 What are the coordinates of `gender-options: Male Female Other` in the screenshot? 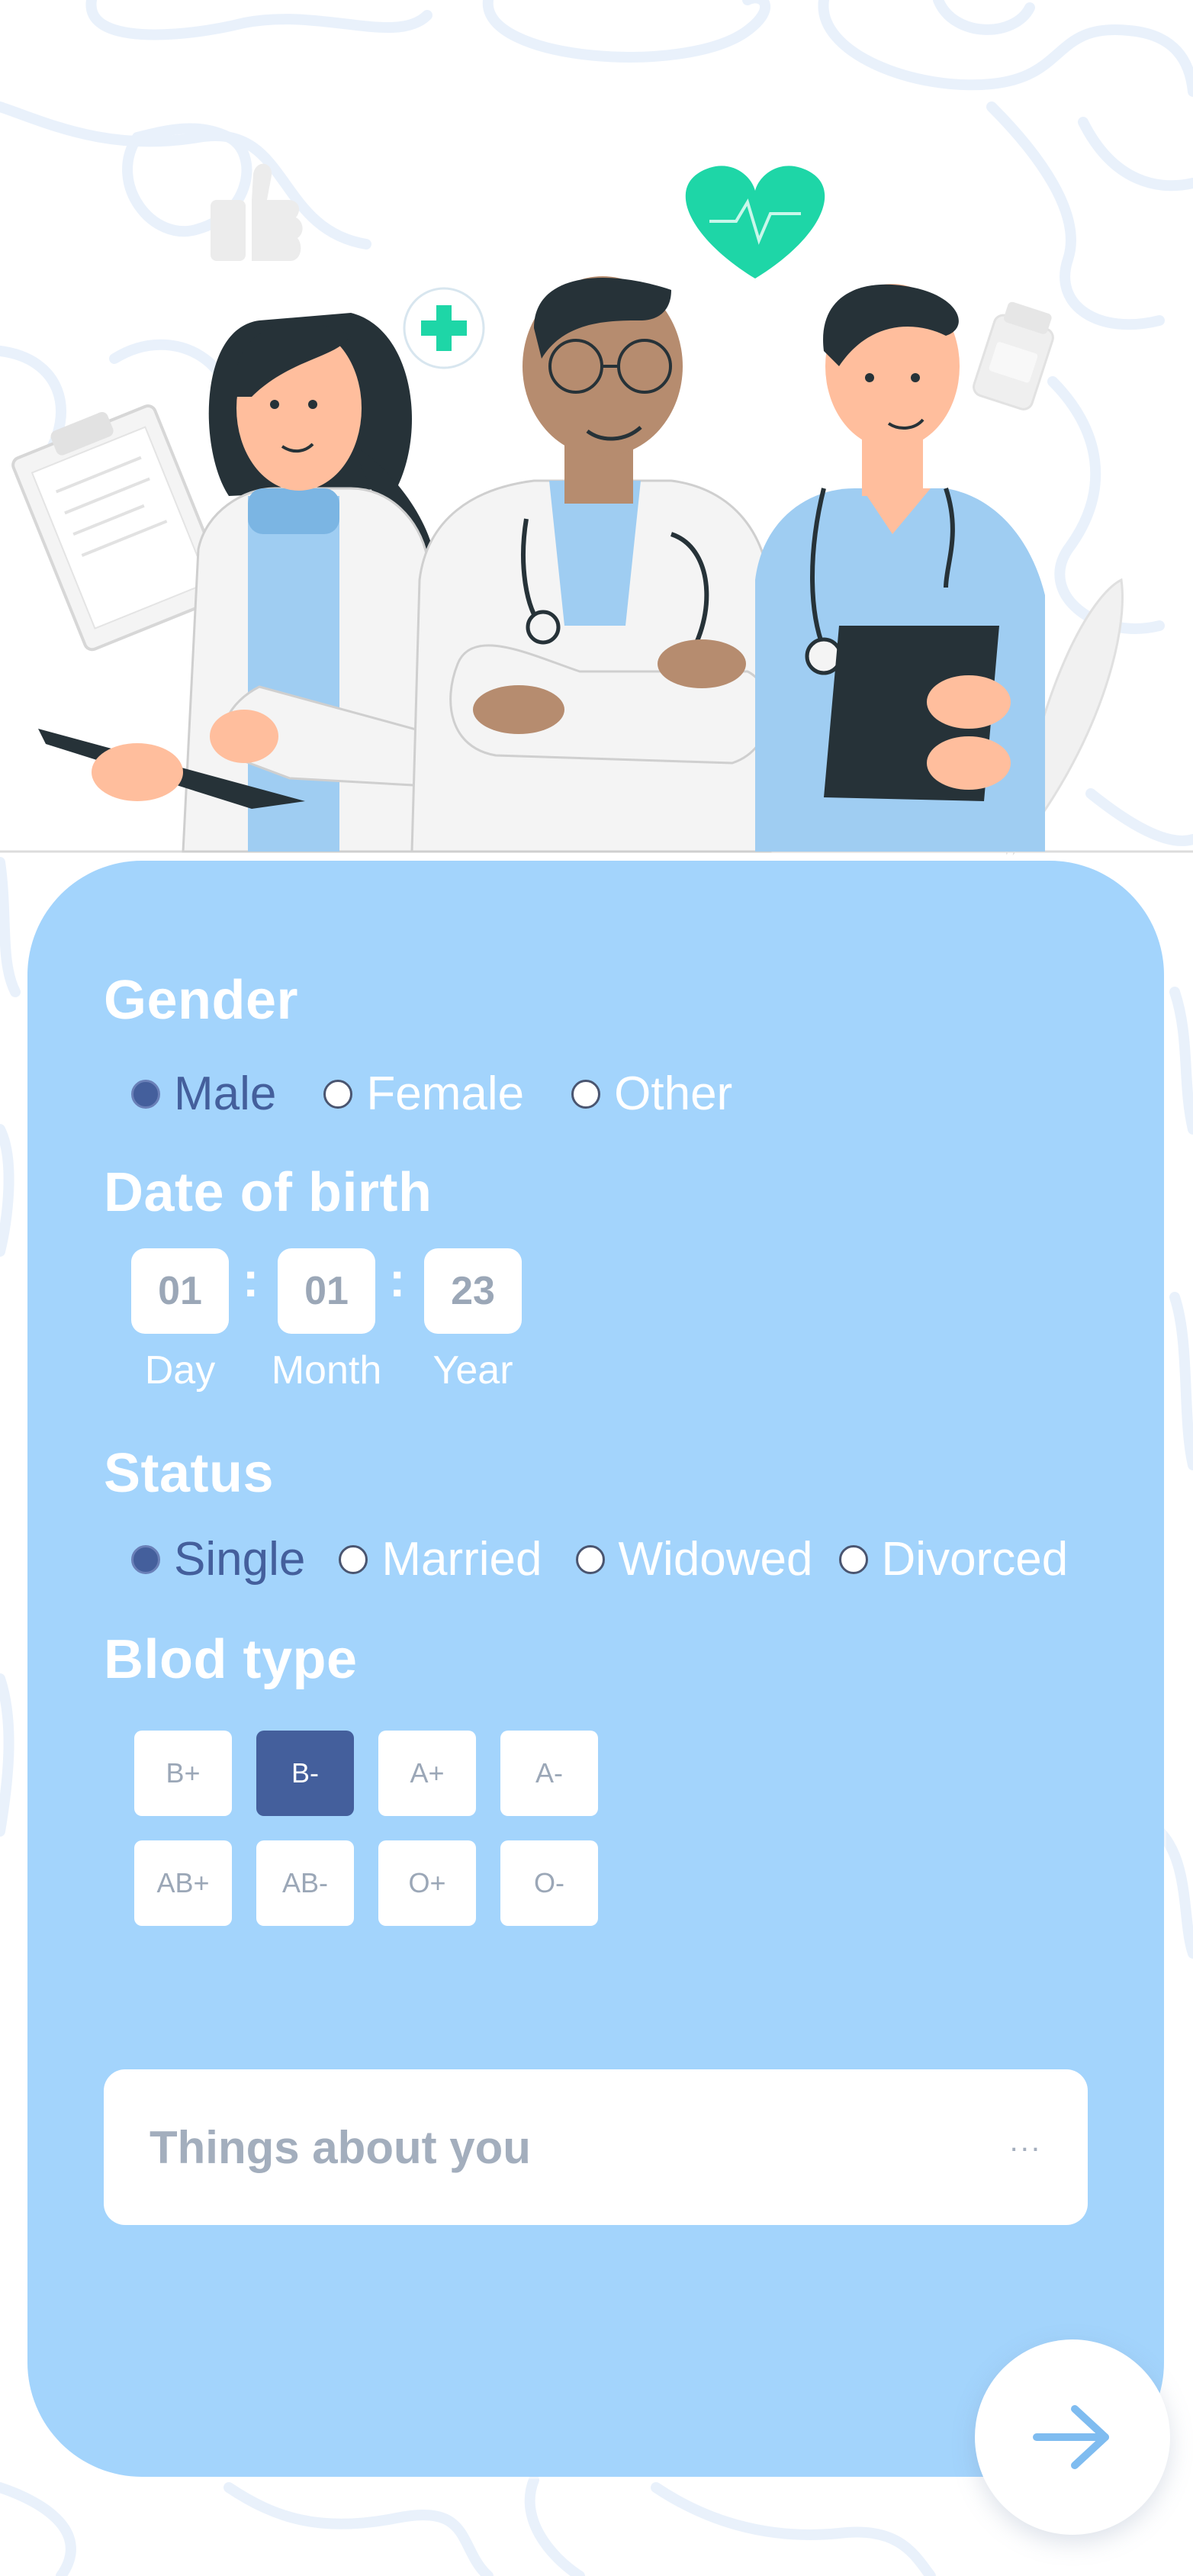 It's located at (455, 1094).